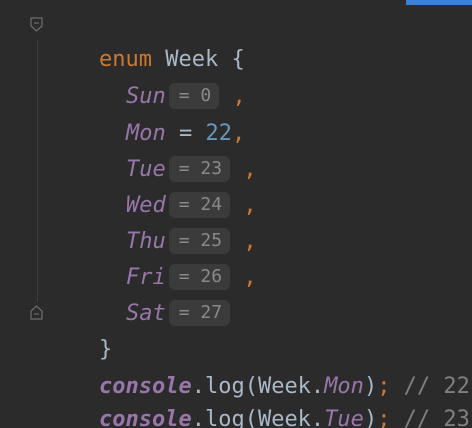 This screenshot has width=472, height=428. I want to click on enum-member-ref: Tue, so click(344, 417).